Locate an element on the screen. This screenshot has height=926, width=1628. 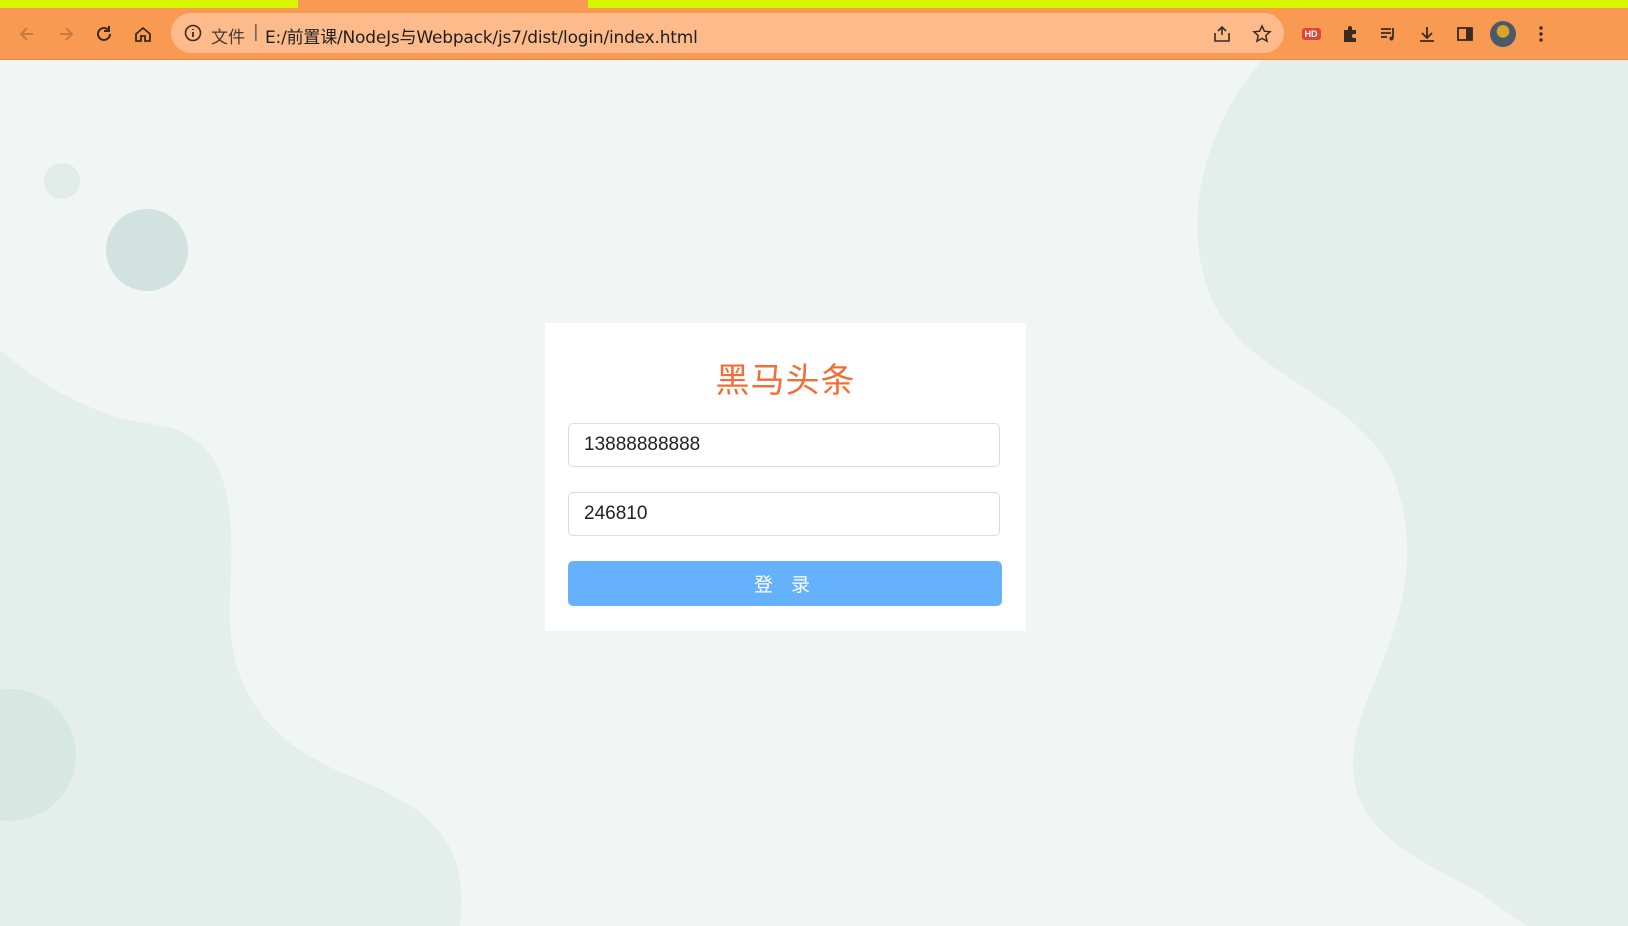
active-tab is located at coordinates (443, 4).